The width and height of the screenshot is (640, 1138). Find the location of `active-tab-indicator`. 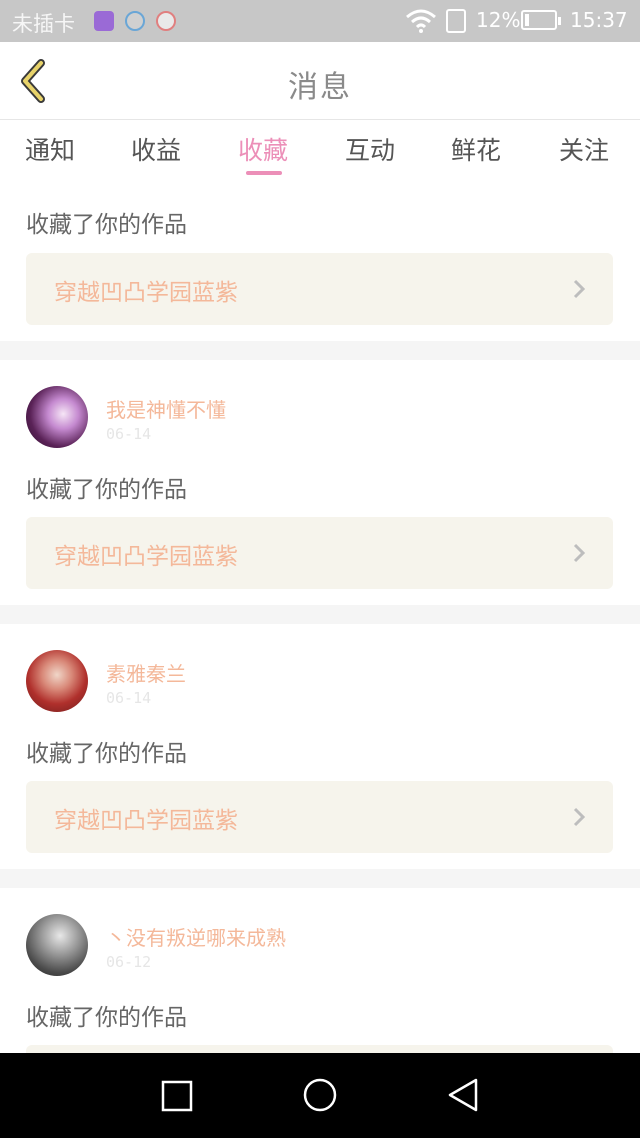

active-tab-indicator is located at coordinates (264, 173).